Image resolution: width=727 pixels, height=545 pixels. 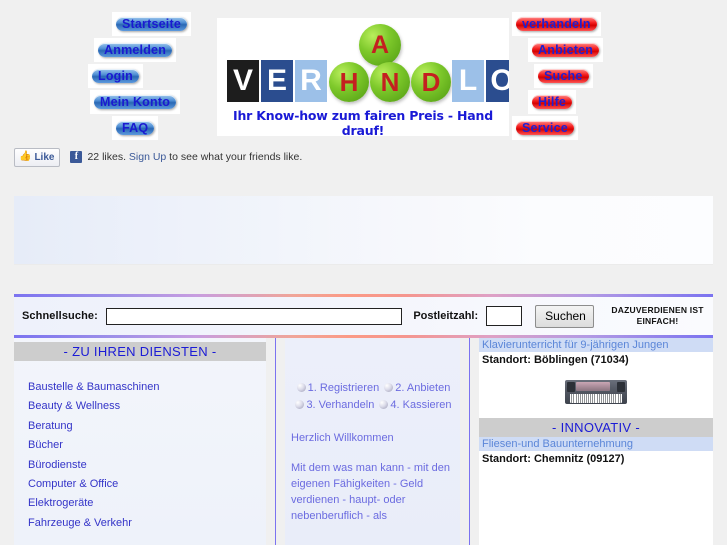 I want to click on nav-button-suche: Suche, so click(x=563, y=76).